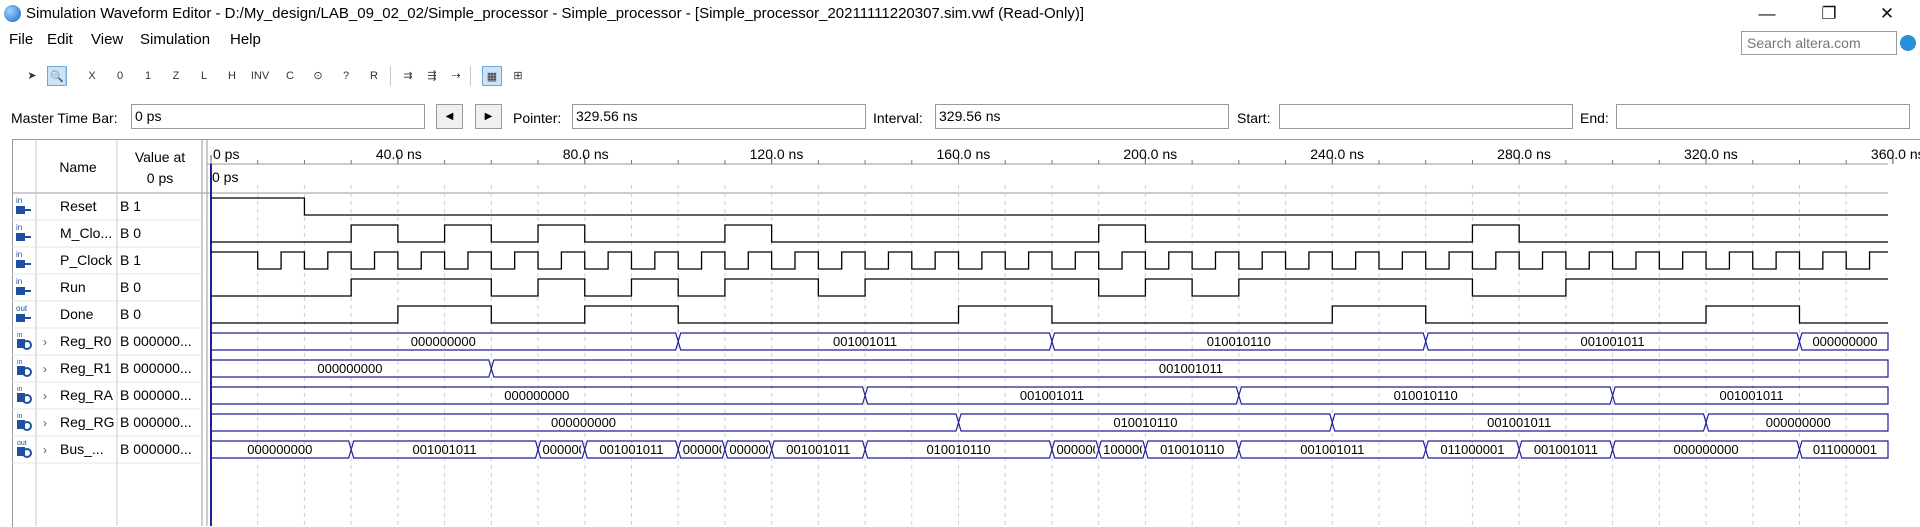 This screenshot has width=1920, height=527. What do you see at coordinates (950, 371) in the screenshot?
I see `signal-row-reg_r1: in › Reg_R1 B 000000... 000000000 001001011` at bounding box center [950, 371].